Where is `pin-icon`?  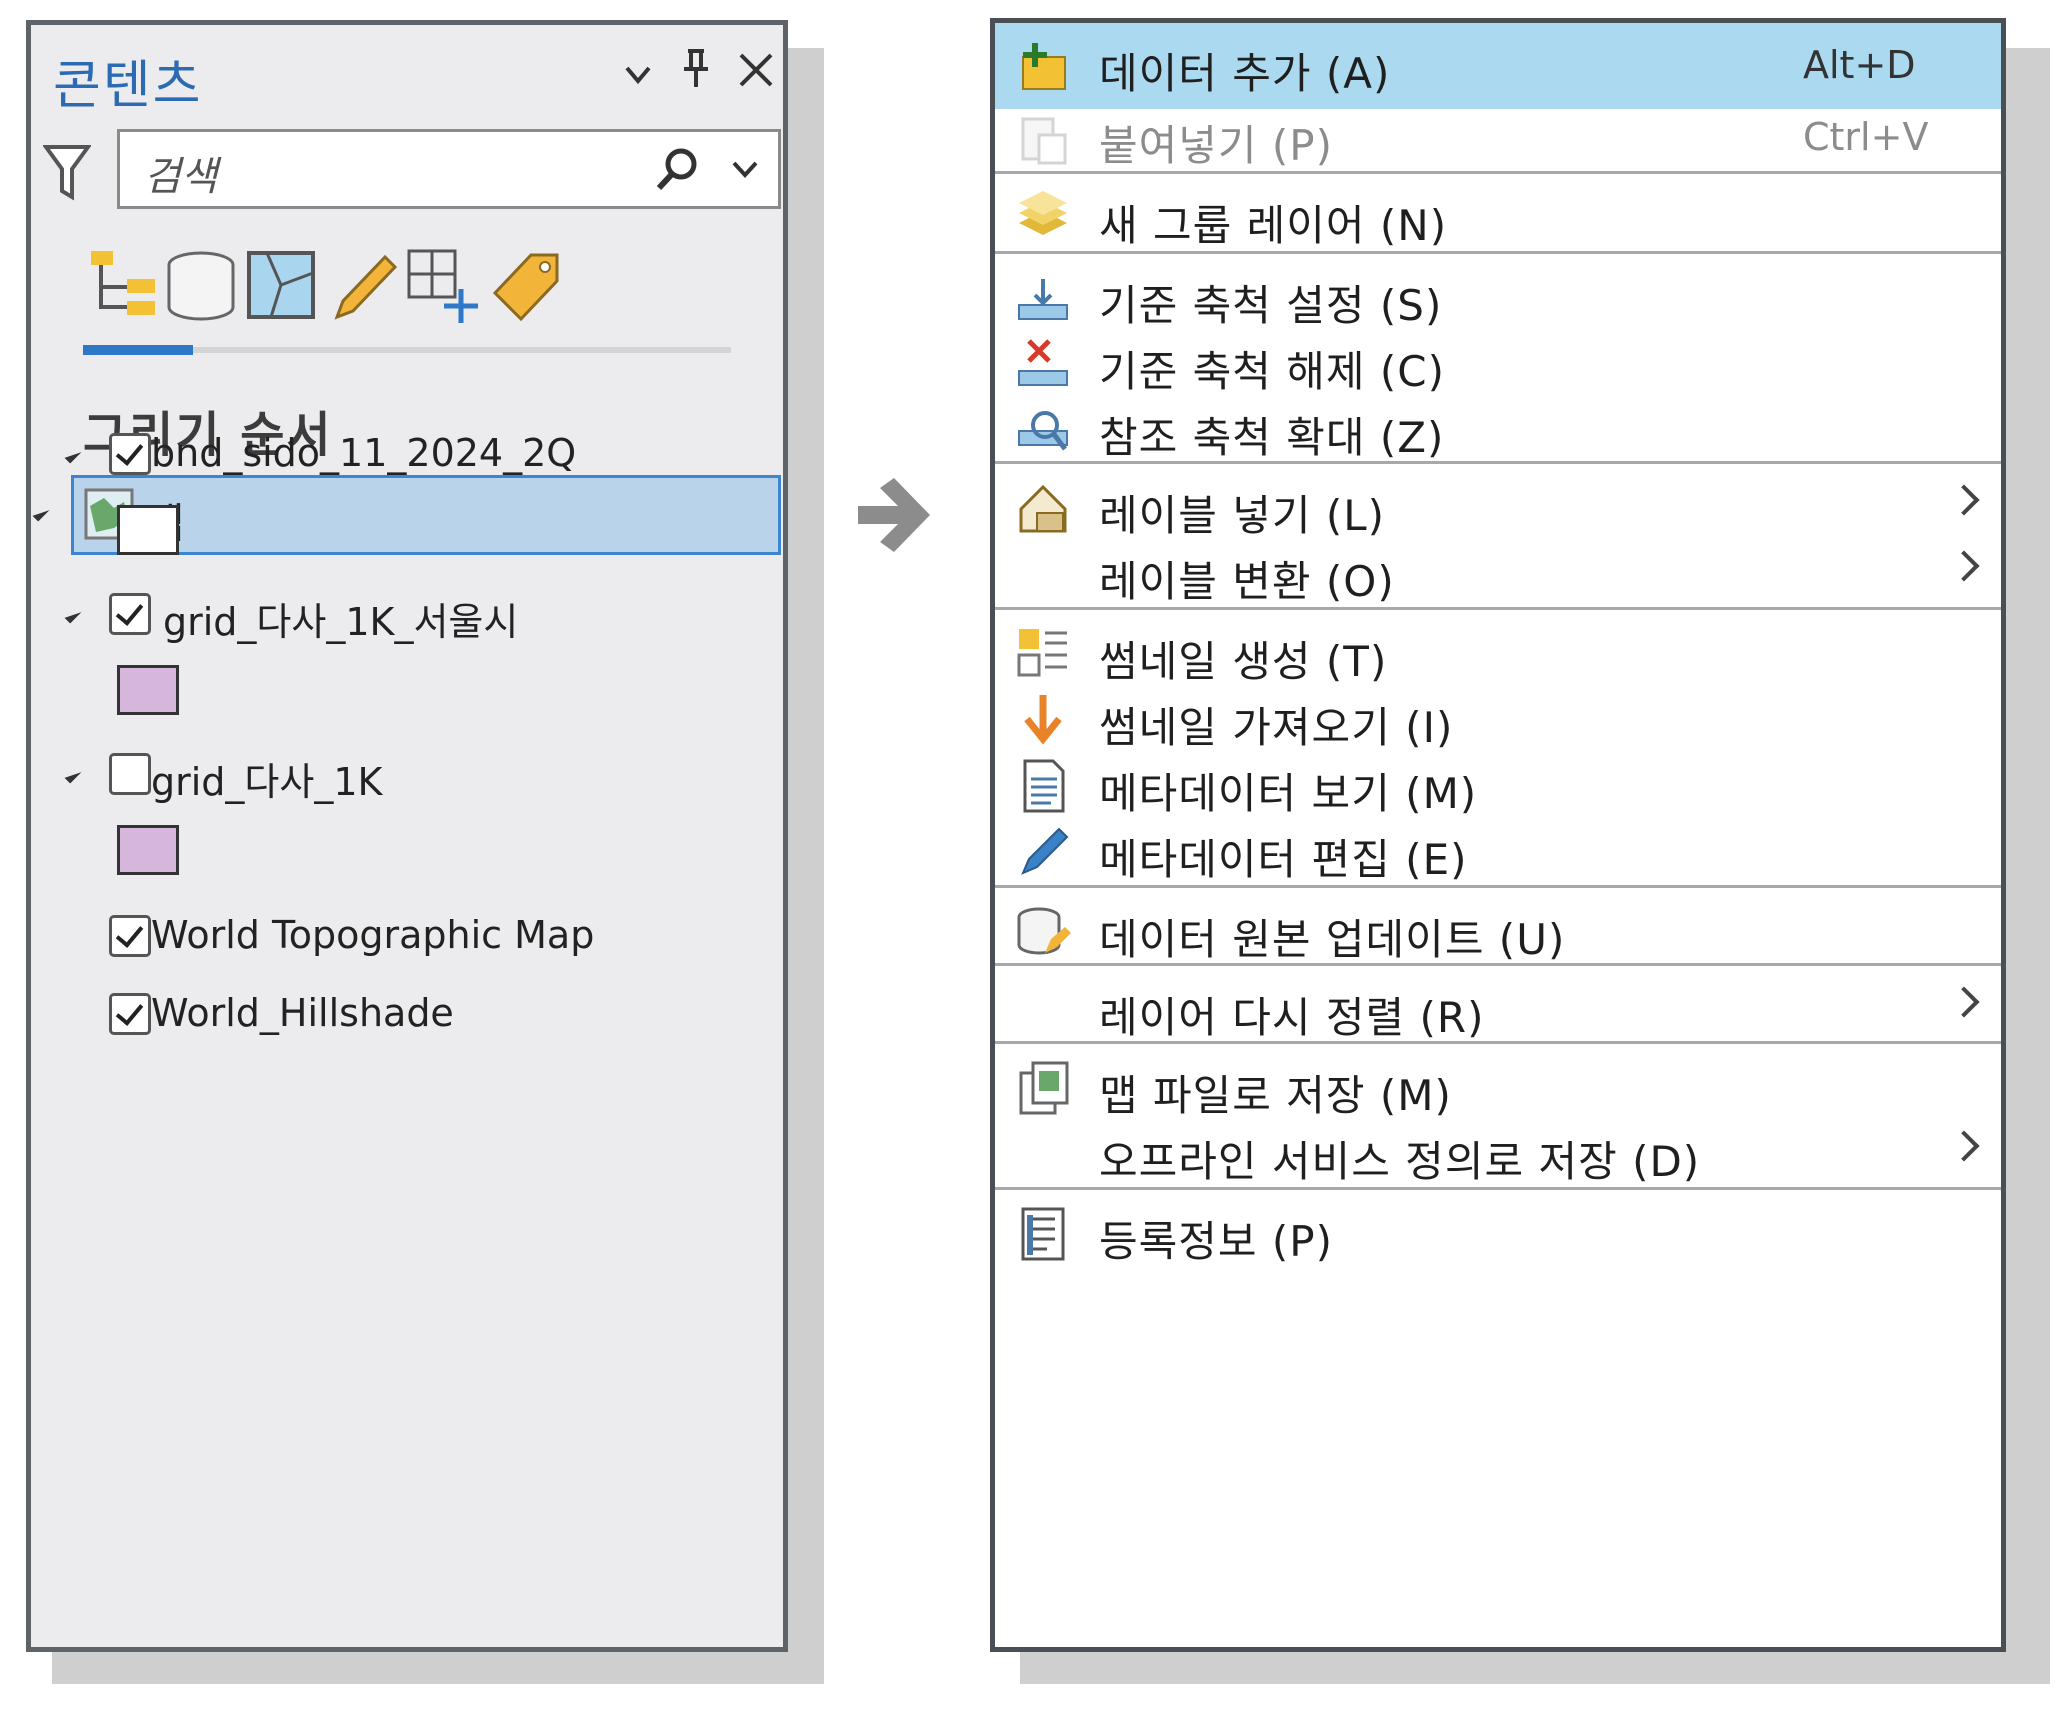
pin-icon is located at coordinates (696, 69).